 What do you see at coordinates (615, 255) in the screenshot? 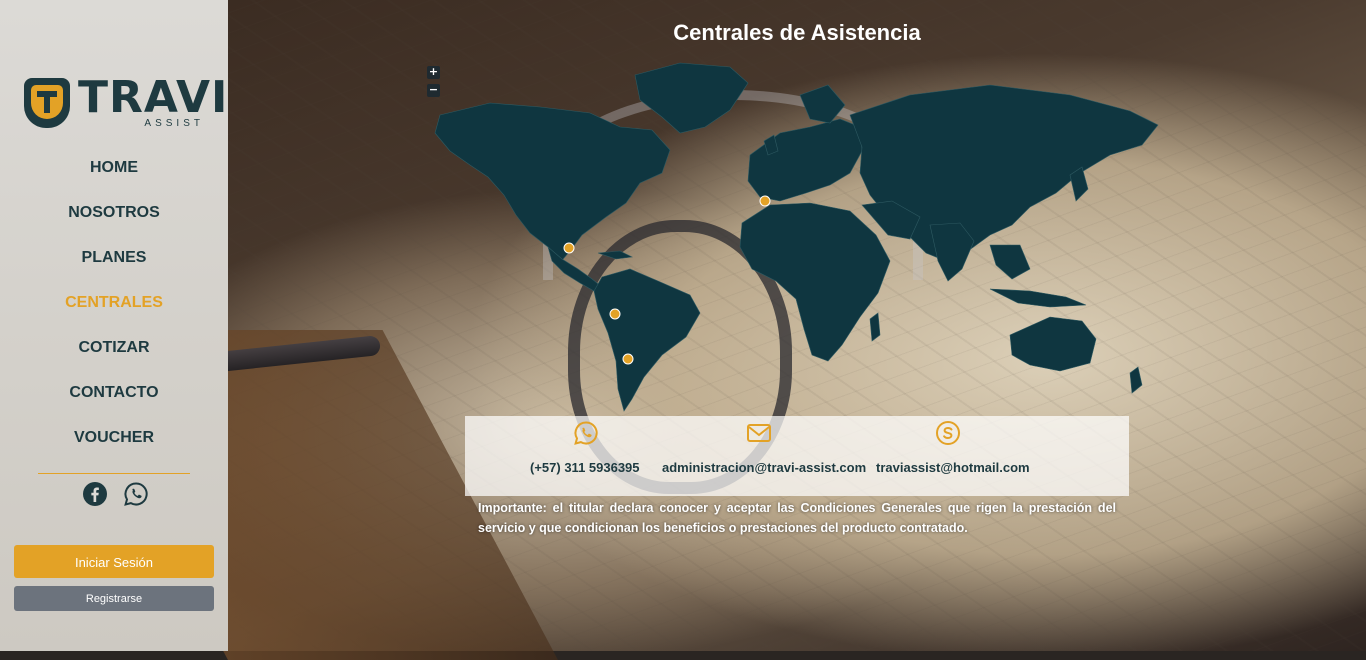
I see `caribbean` at bounding box center [615, 255].